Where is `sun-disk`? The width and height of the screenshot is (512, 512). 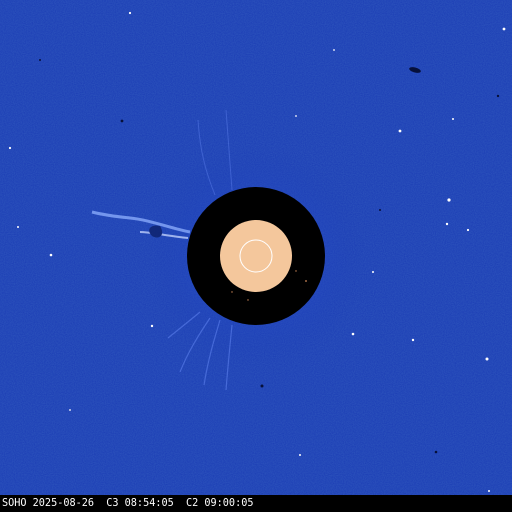
sun-disk is located at coordinates (256, 256).